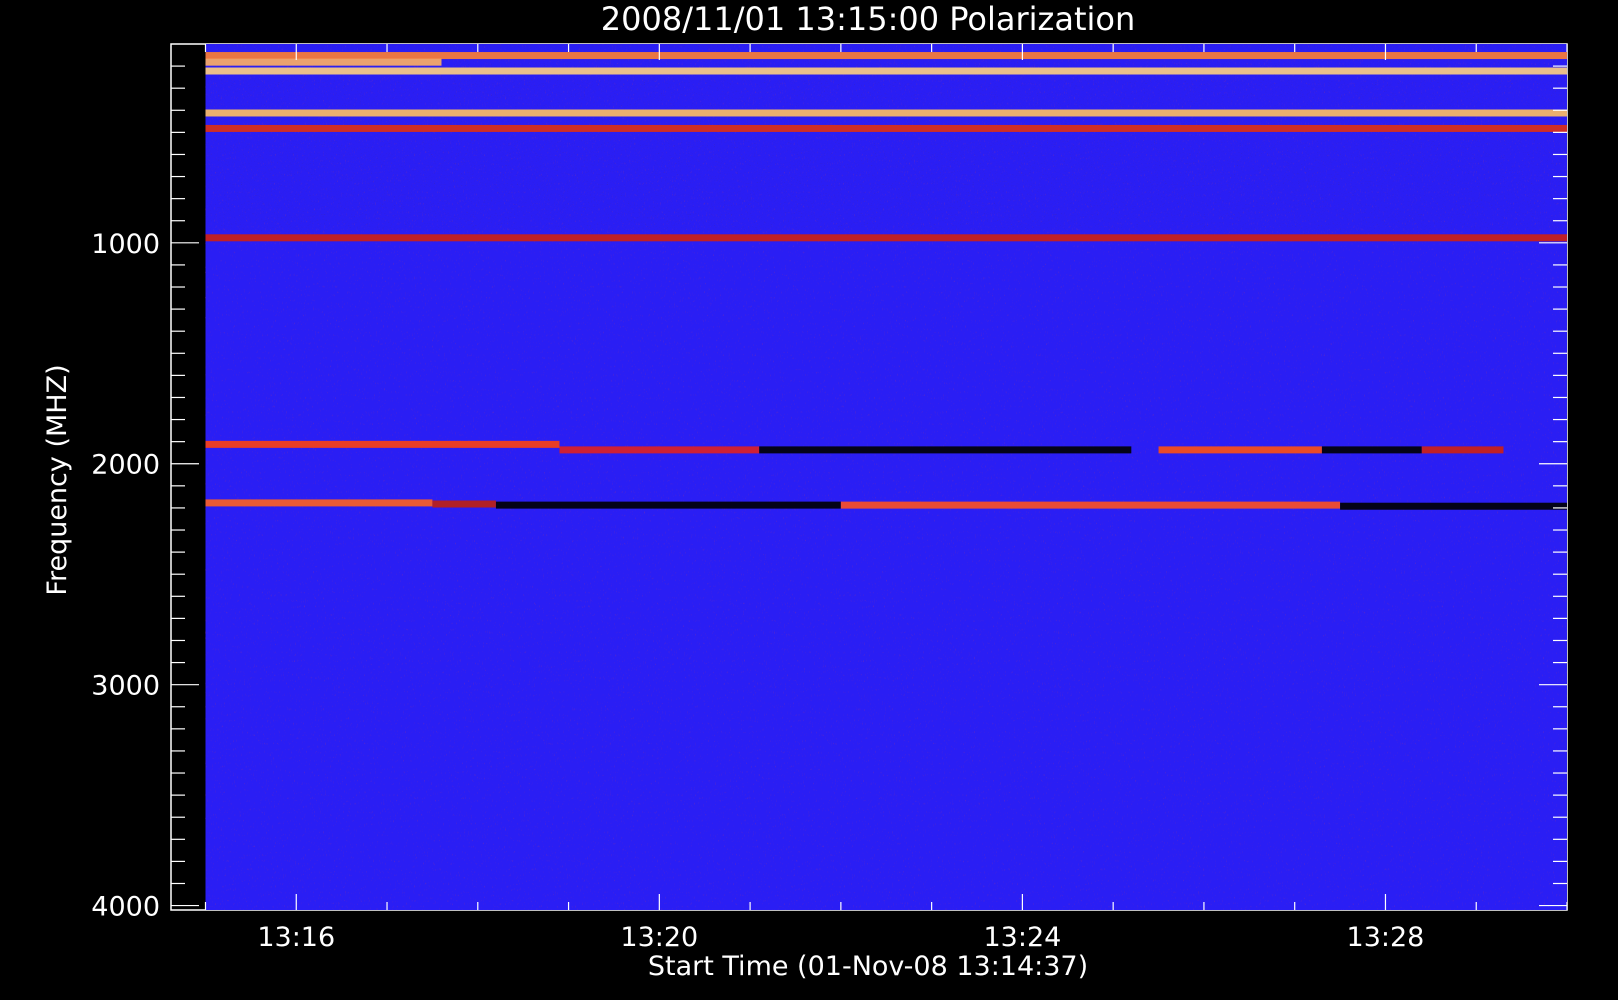 This screenshot has height=1000, width=1618. Describe the element at coordinates (125, 907) in the screenshot. I see `y-tick-label: 4000` at that location.